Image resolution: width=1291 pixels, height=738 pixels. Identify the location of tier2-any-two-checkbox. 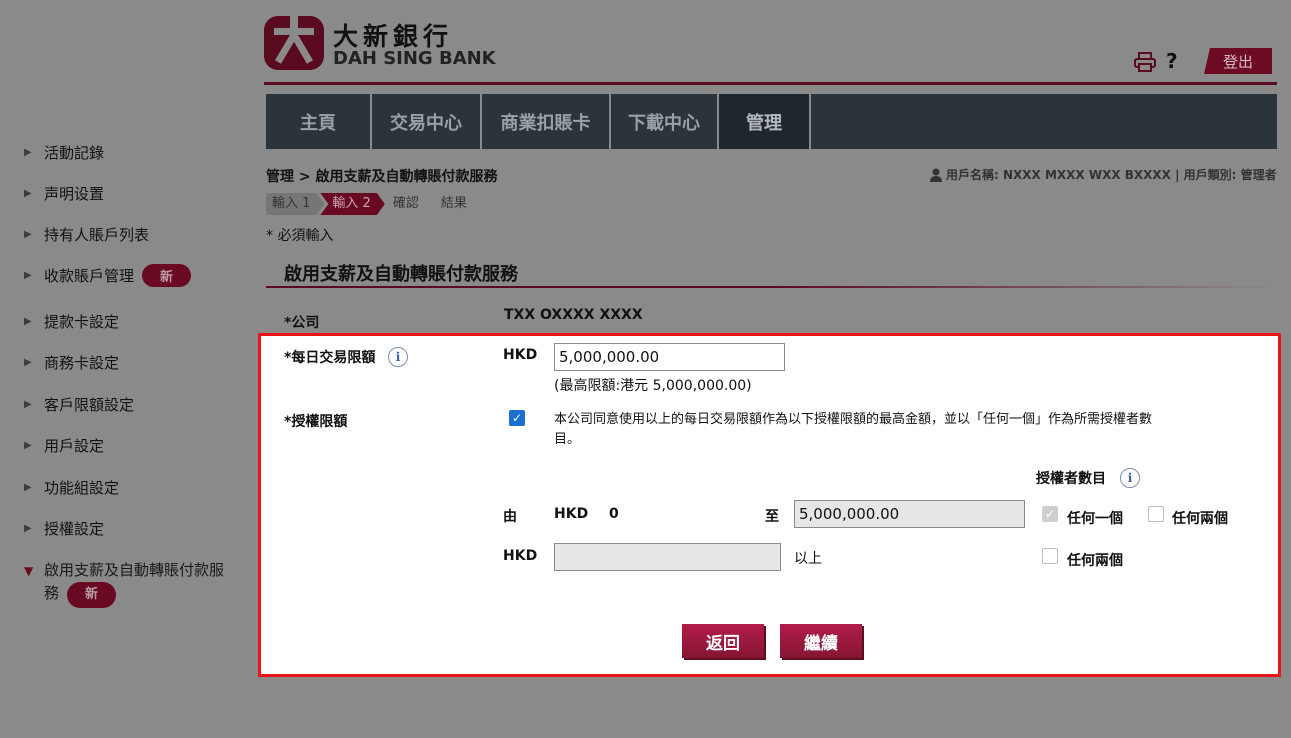
(1050, 556).